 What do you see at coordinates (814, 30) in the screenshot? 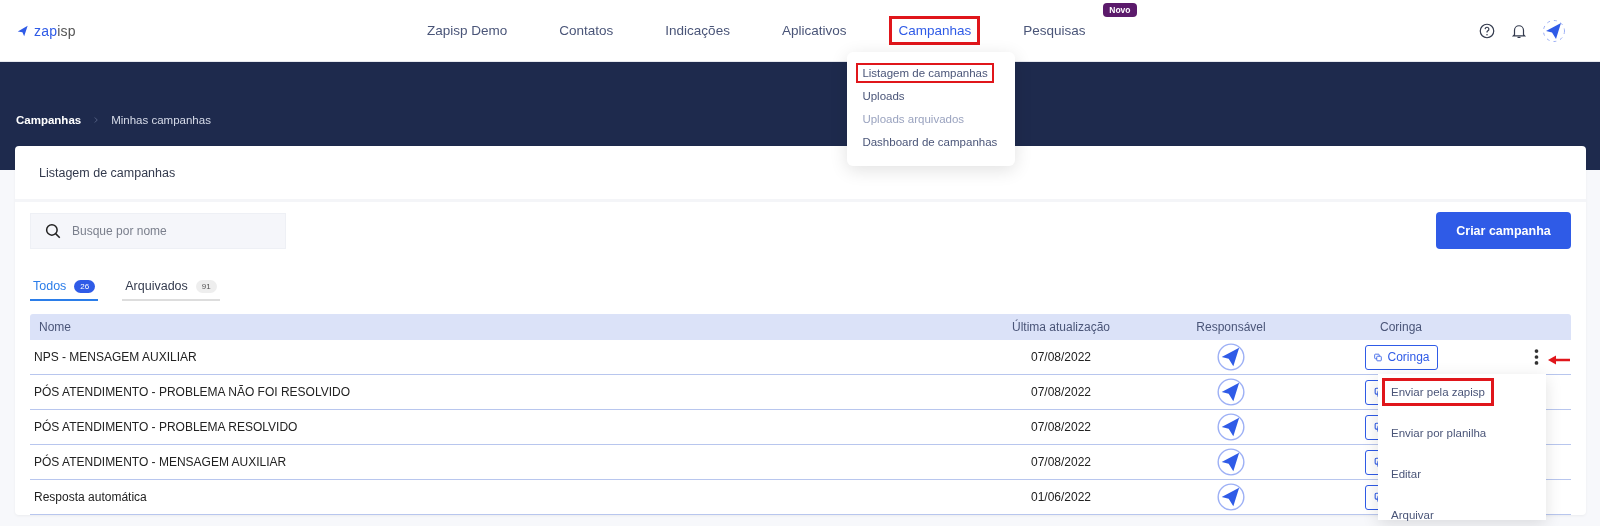
I see `nav-link: Aplicativos` at bounding box center [814, 30].